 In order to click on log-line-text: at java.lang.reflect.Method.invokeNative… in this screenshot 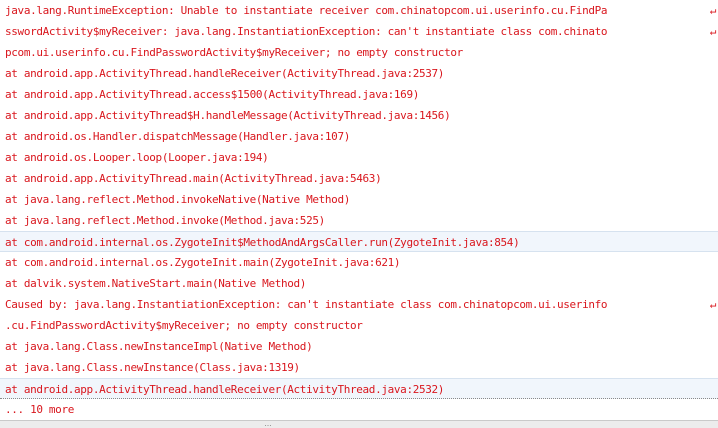, I will do `click(177, 199)`.